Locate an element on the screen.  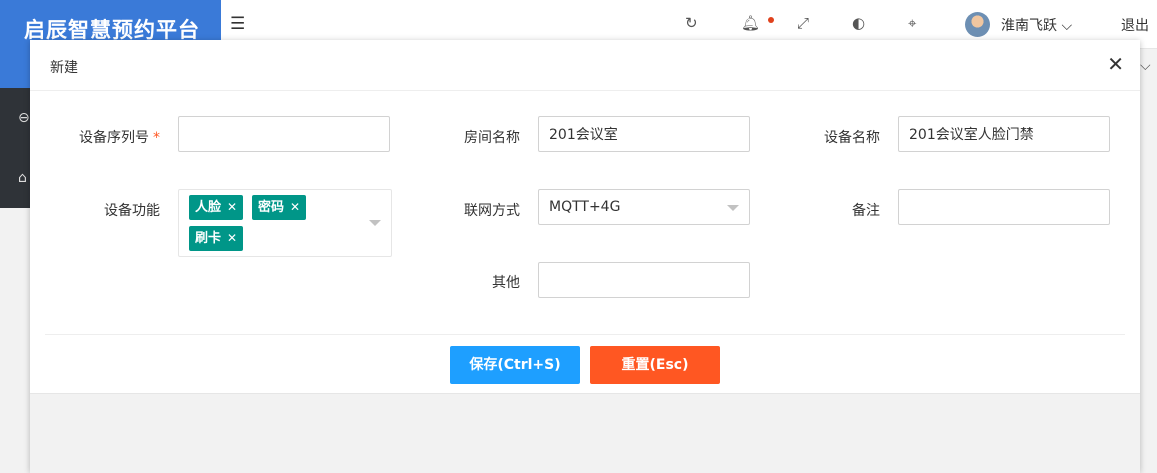
fullscreen-icon: ⤢ is located at coordinates (803, 23).